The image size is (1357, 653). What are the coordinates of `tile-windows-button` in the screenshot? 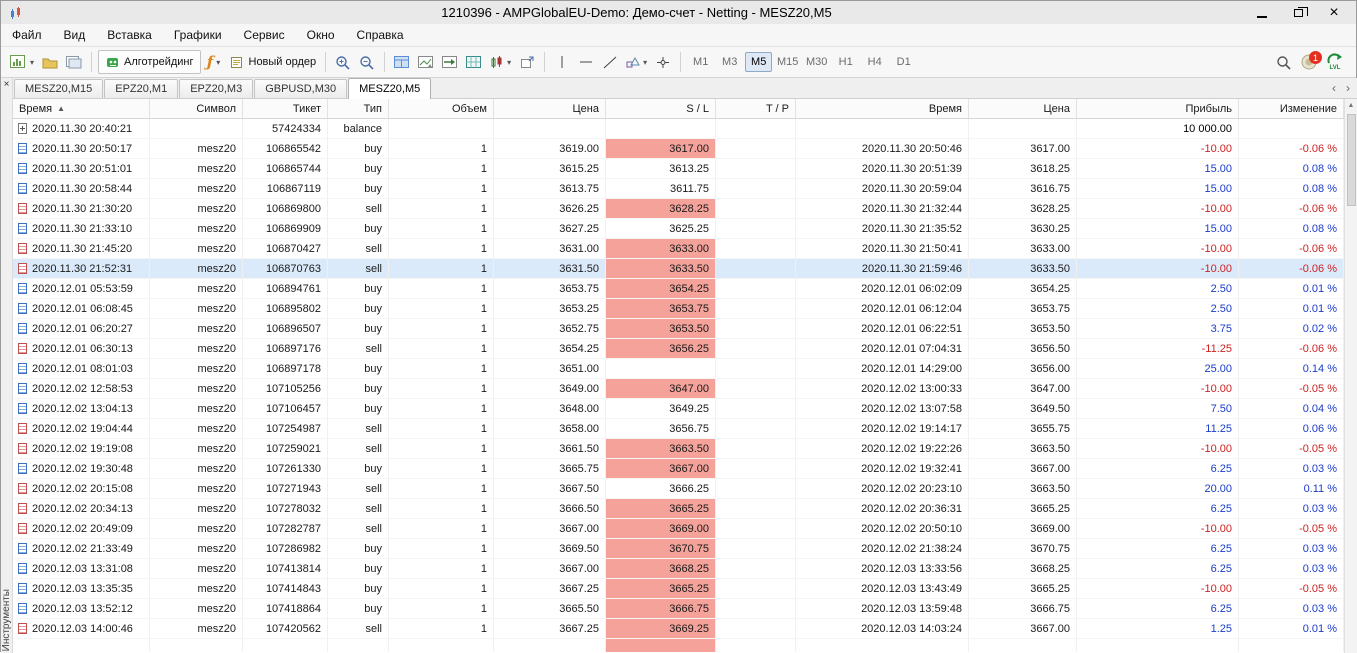 It's located at (402, 62).